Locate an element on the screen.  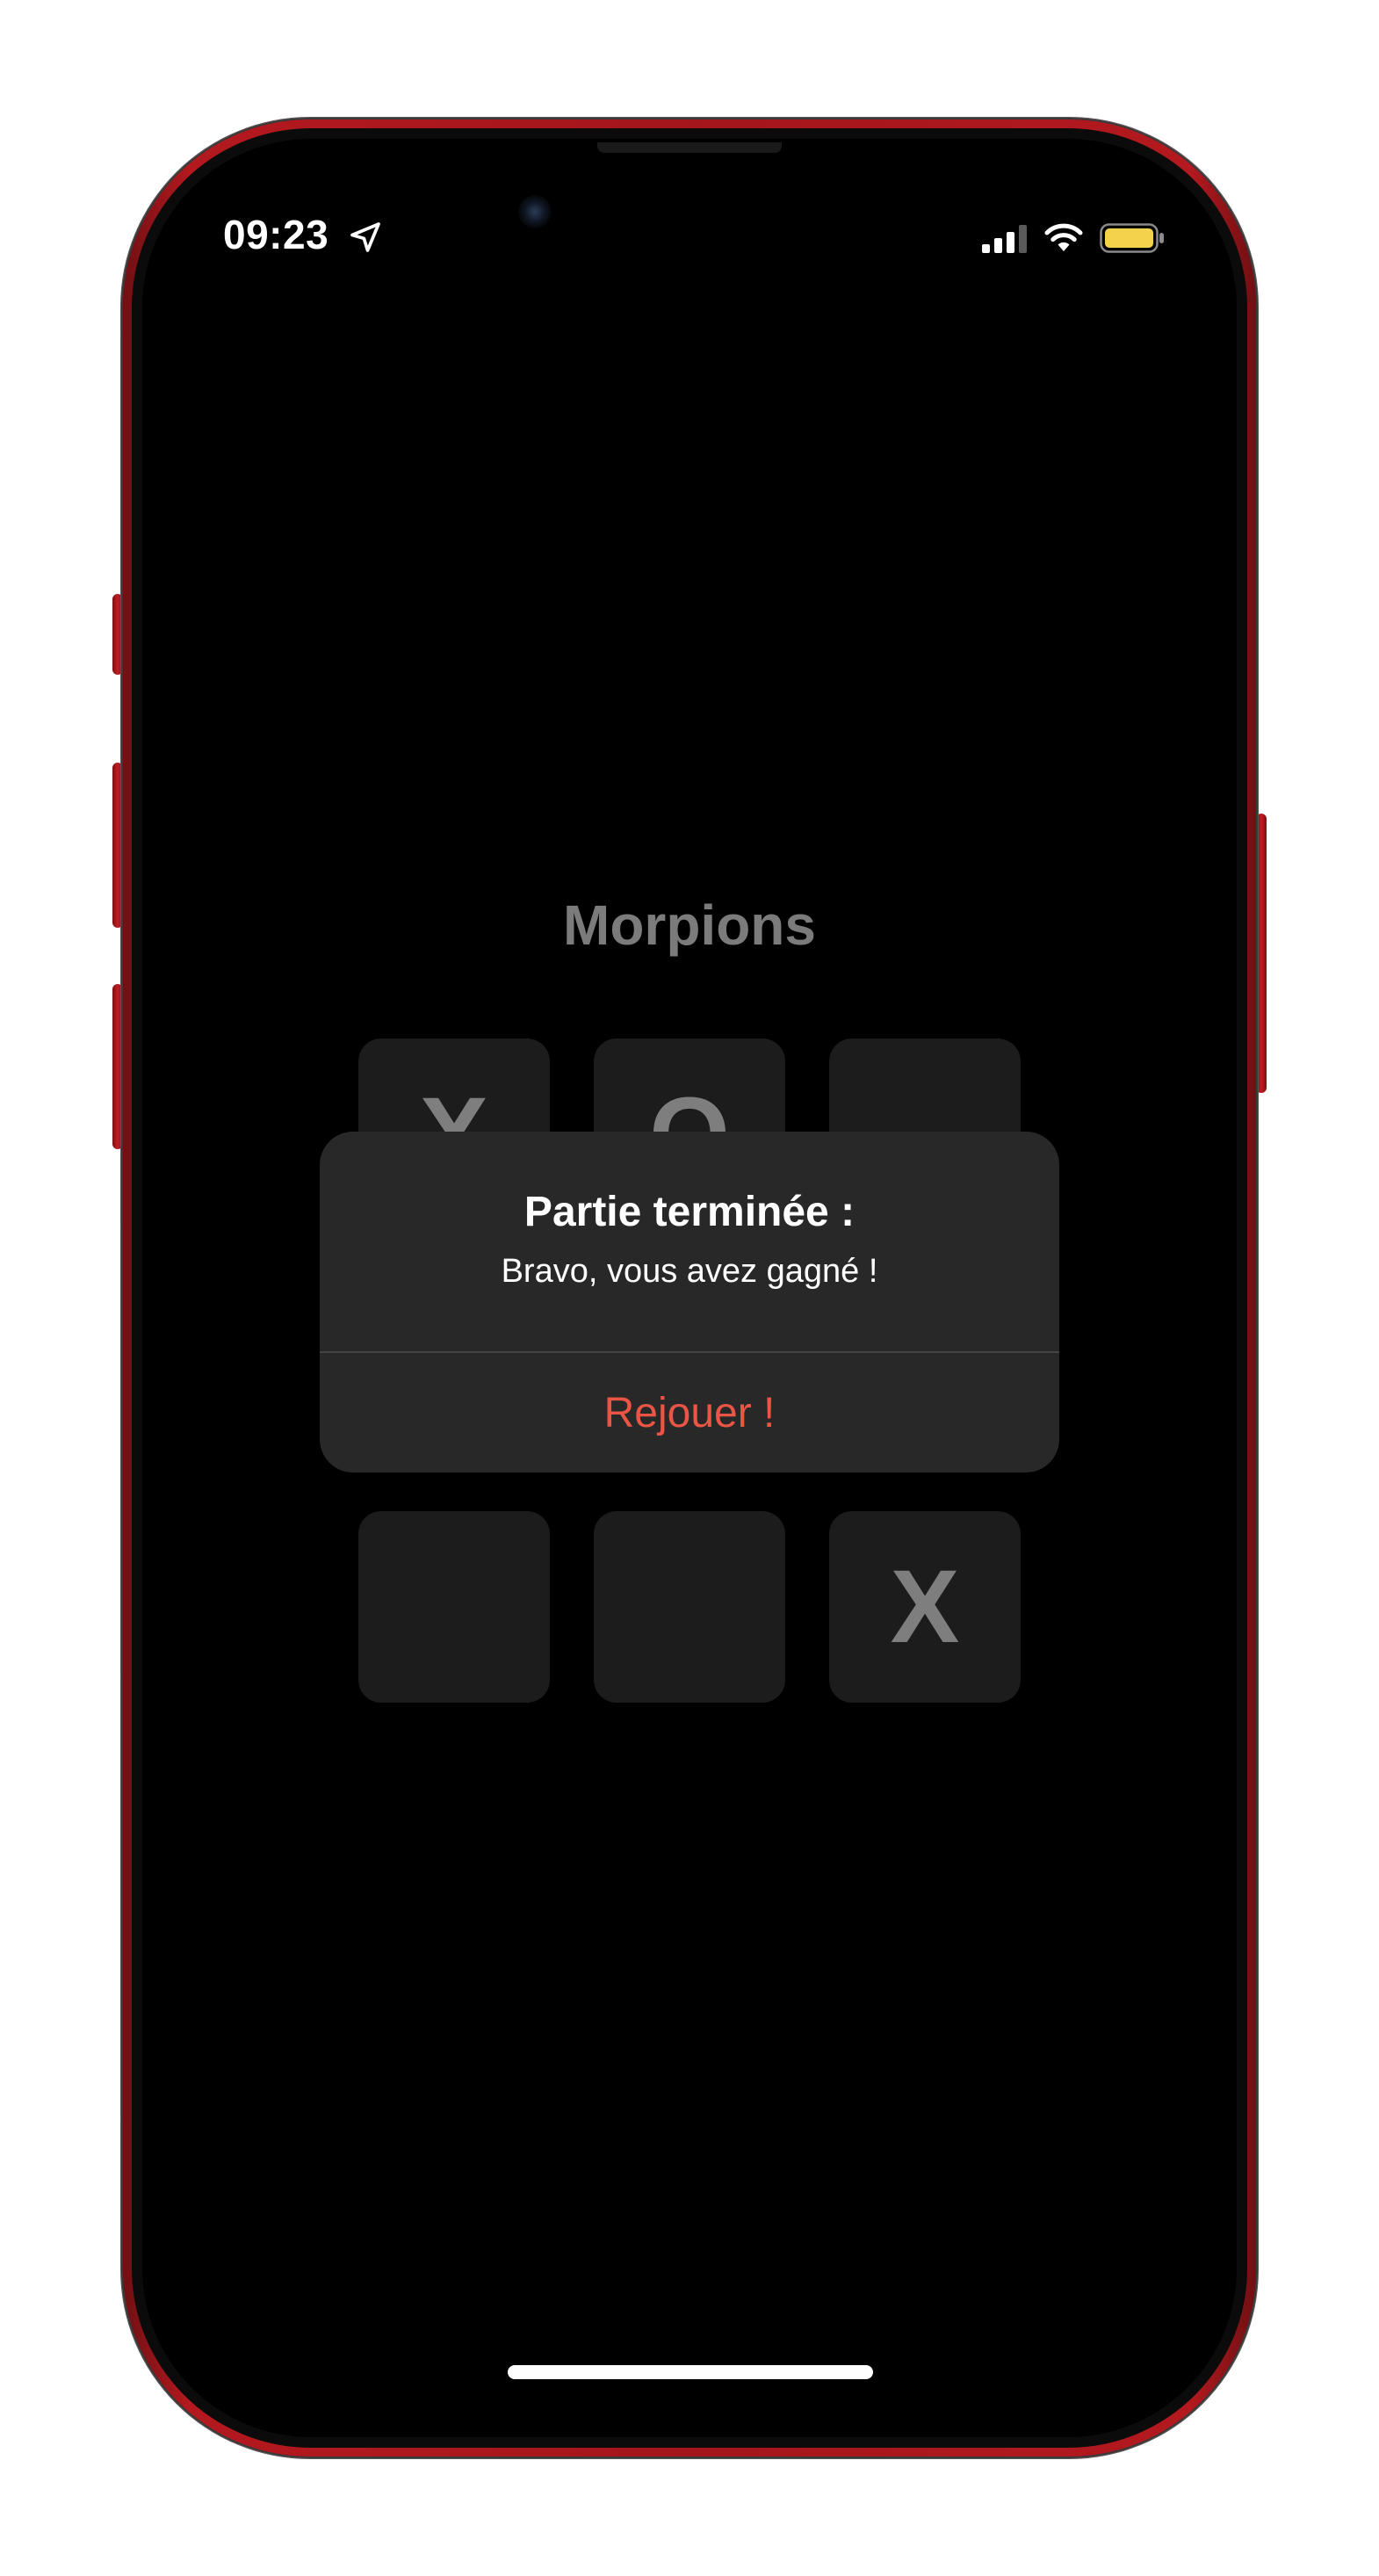
front-camera is located at coordinates (535, 211).